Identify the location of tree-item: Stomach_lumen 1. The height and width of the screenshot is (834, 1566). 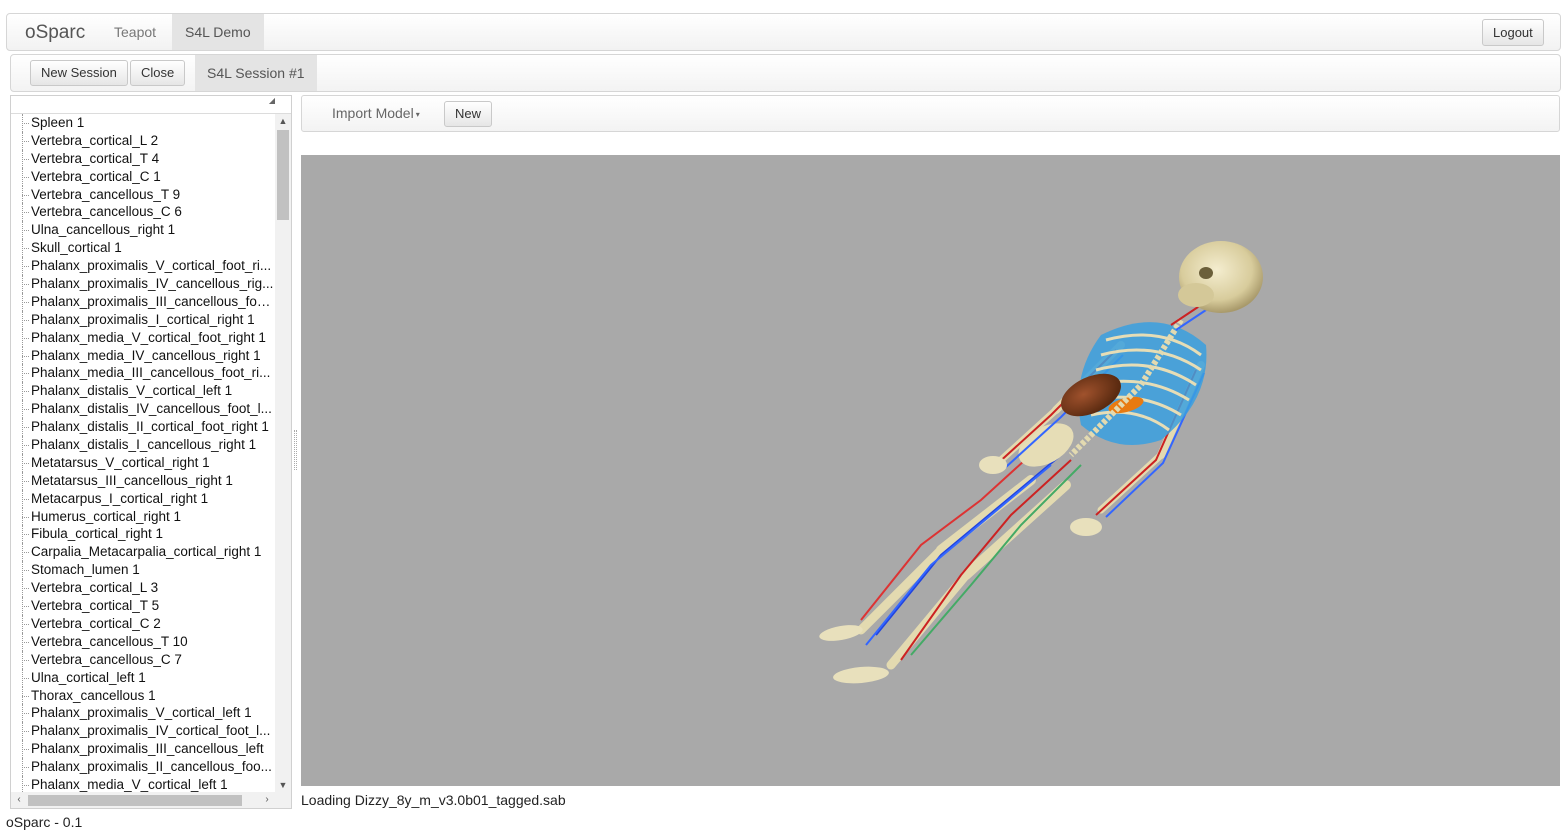
(143, 570).